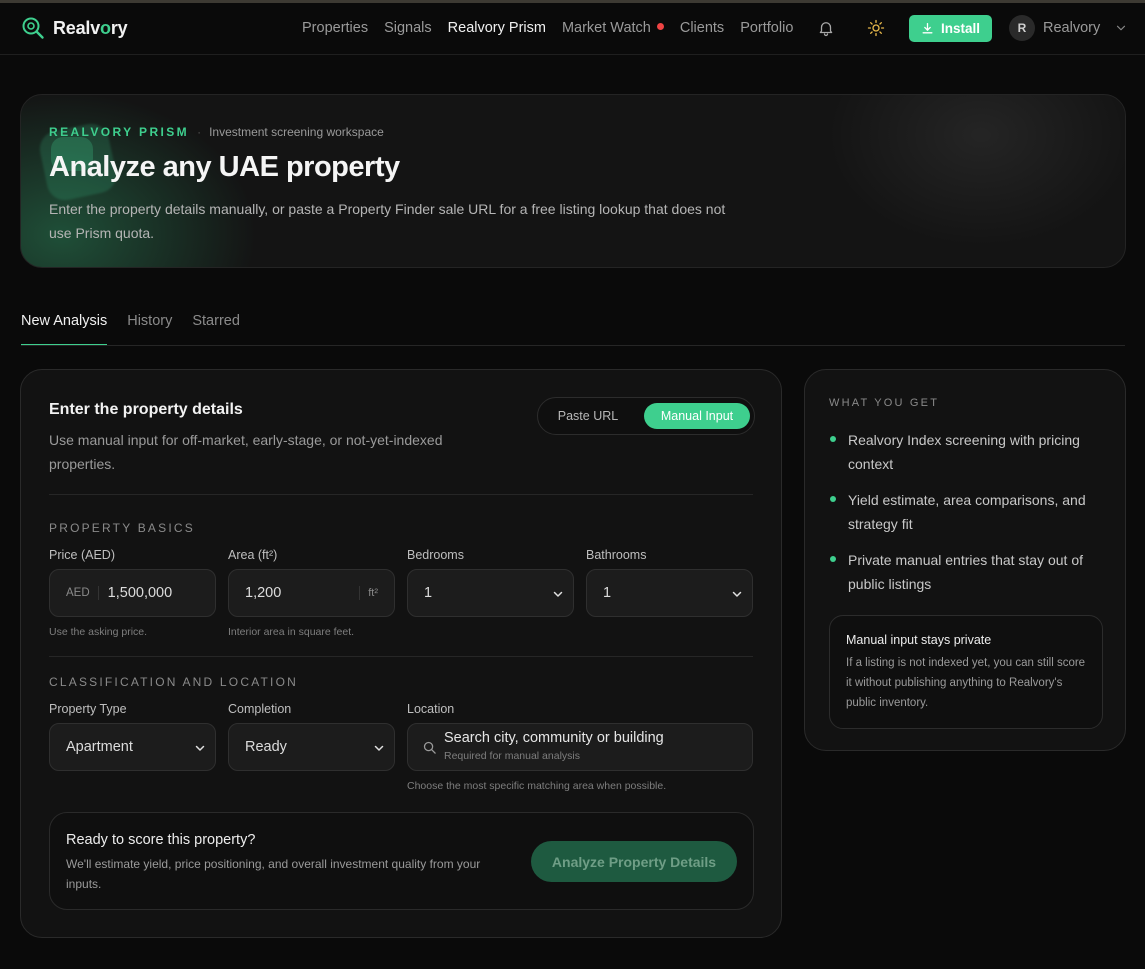 The image size is (1145, 969). What do you see at coordinates (149, 329) in the screenshot?
I see `tab-history: History` at bounding box center [149, 329].